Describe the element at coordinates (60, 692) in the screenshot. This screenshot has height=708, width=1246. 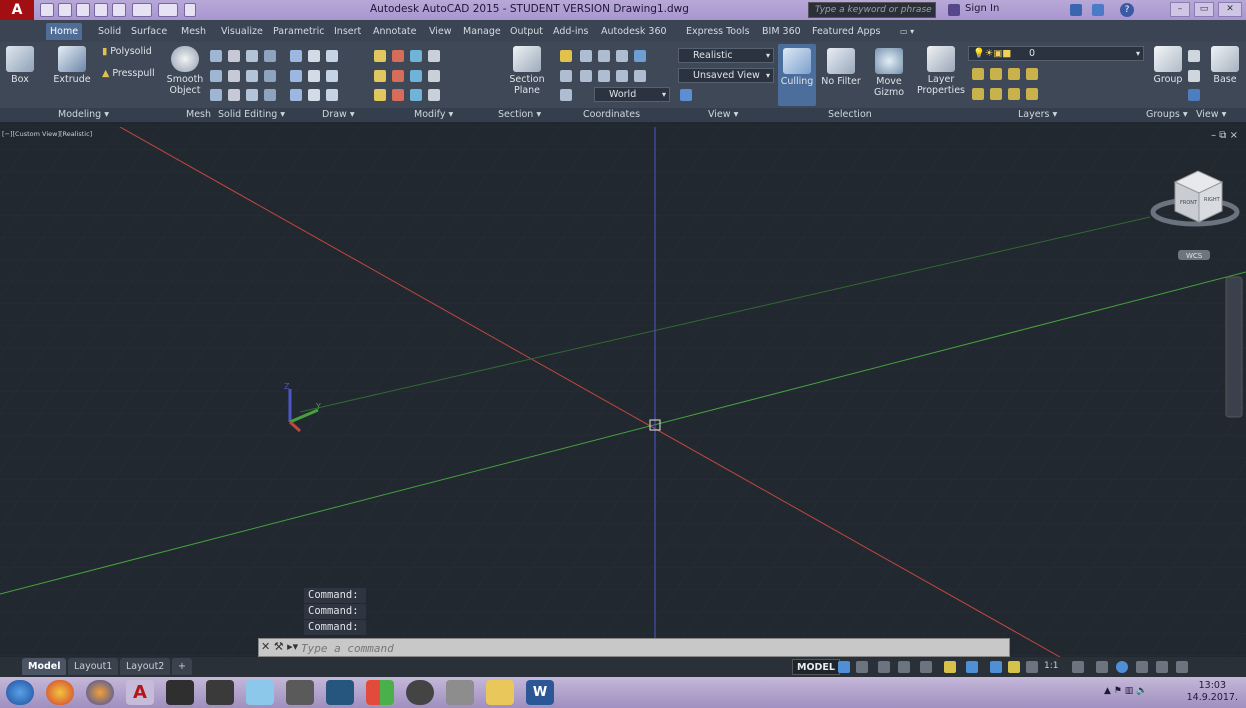
I see `chrome-icon` at that location.